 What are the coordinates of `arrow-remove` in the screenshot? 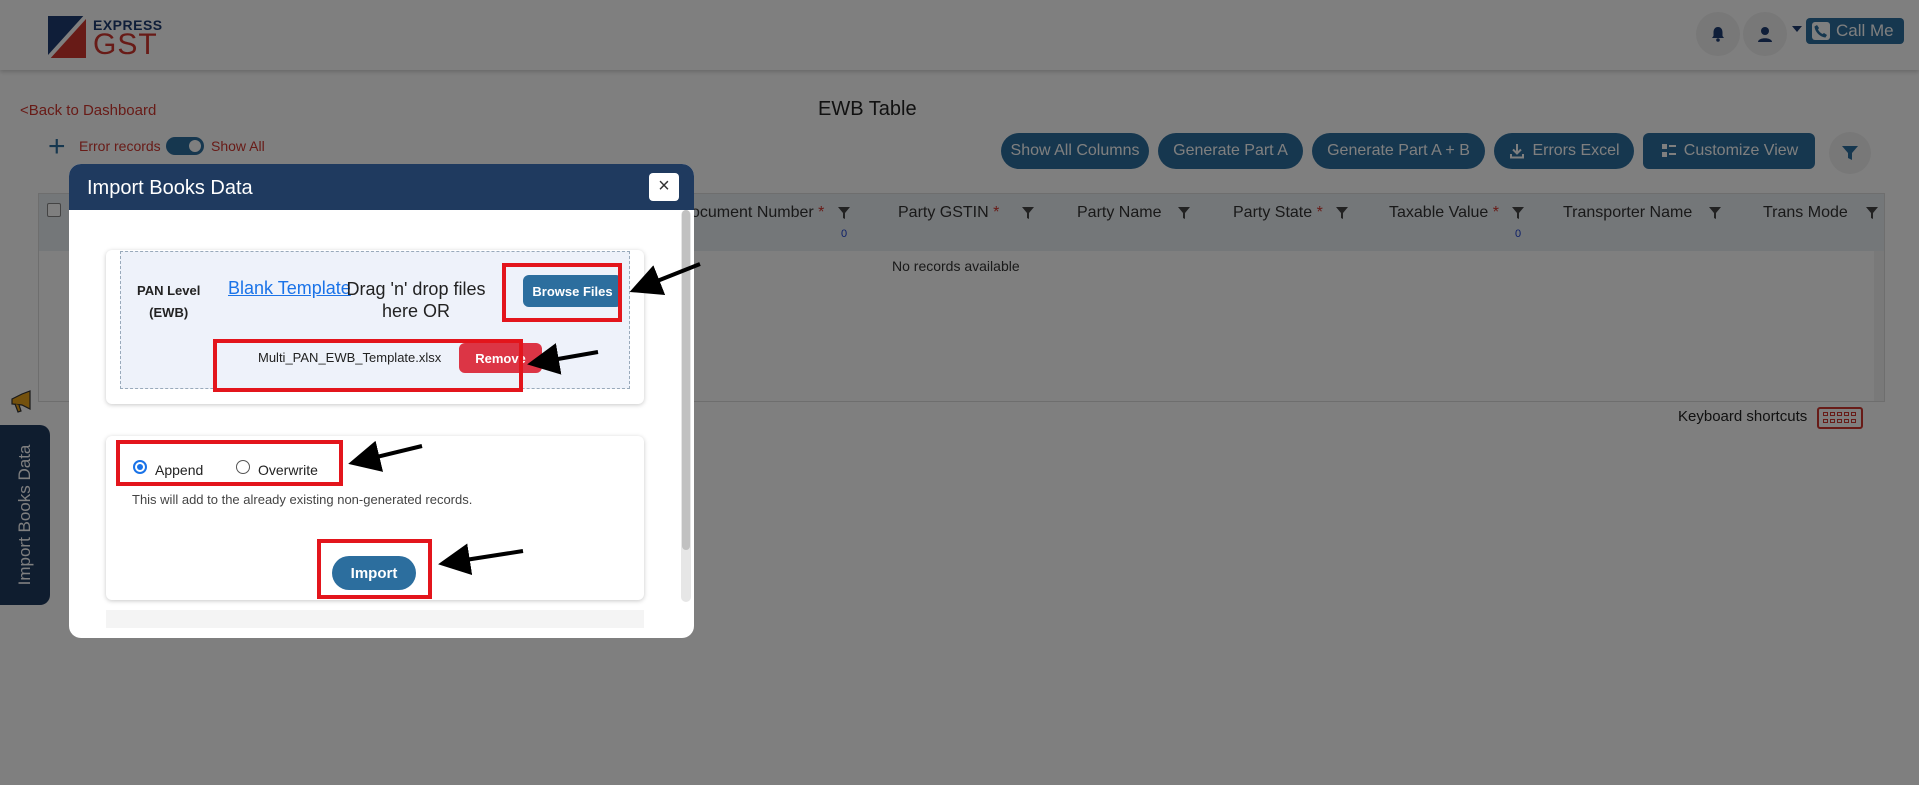 It's located at (563, 359).